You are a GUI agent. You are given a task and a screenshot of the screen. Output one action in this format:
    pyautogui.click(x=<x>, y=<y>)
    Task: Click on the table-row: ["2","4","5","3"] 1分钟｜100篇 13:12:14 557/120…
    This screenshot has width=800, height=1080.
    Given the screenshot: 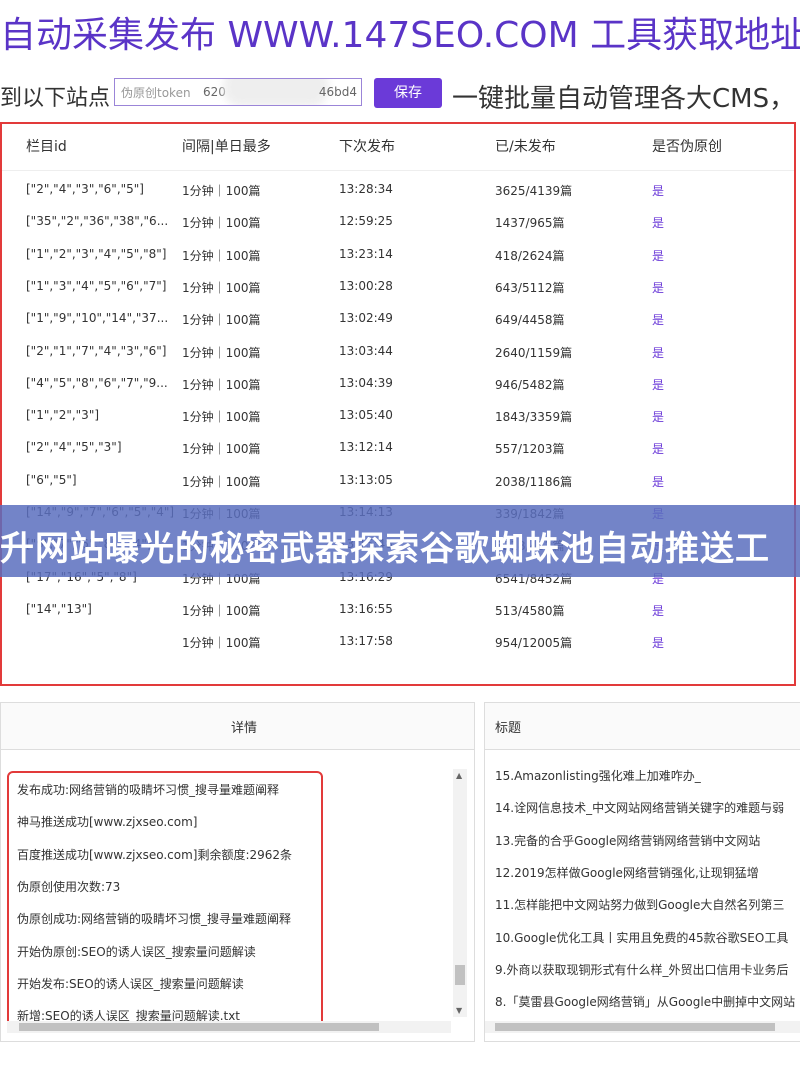 What is the action you would take?
    pyautogui.click(x=398, y=448)
    